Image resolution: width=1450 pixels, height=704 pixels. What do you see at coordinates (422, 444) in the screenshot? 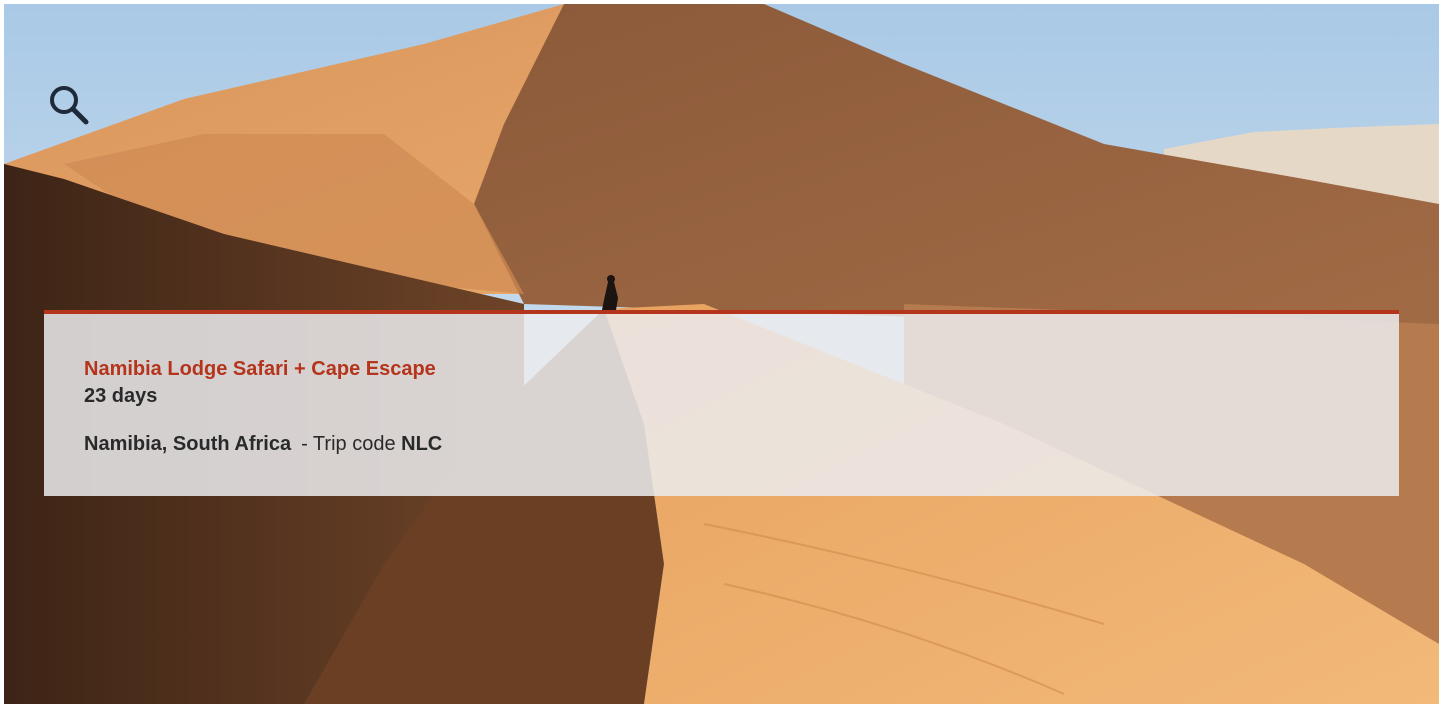
I see `trip-code: NLC` at bounding box center [422, 444].